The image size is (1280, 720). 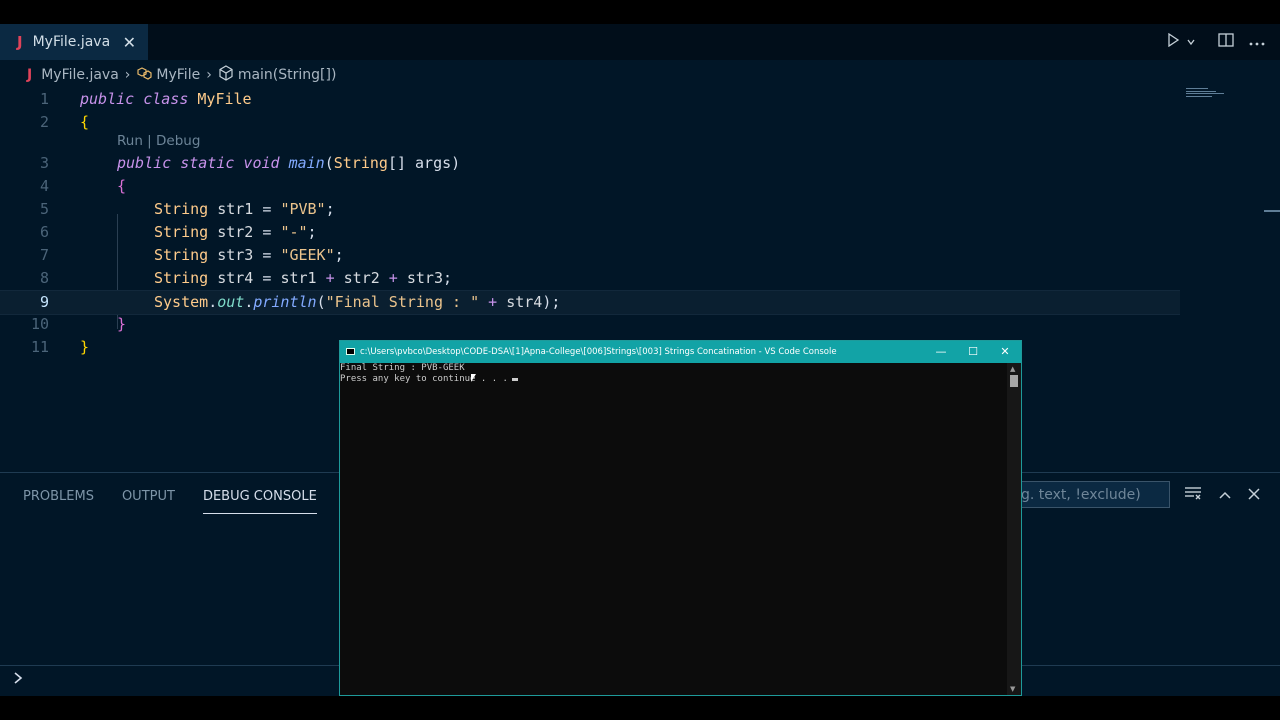 What do you see at coordinates (44, 232) in the screenshot?
I see `line-number: 6` at bounding box center [44, 232].